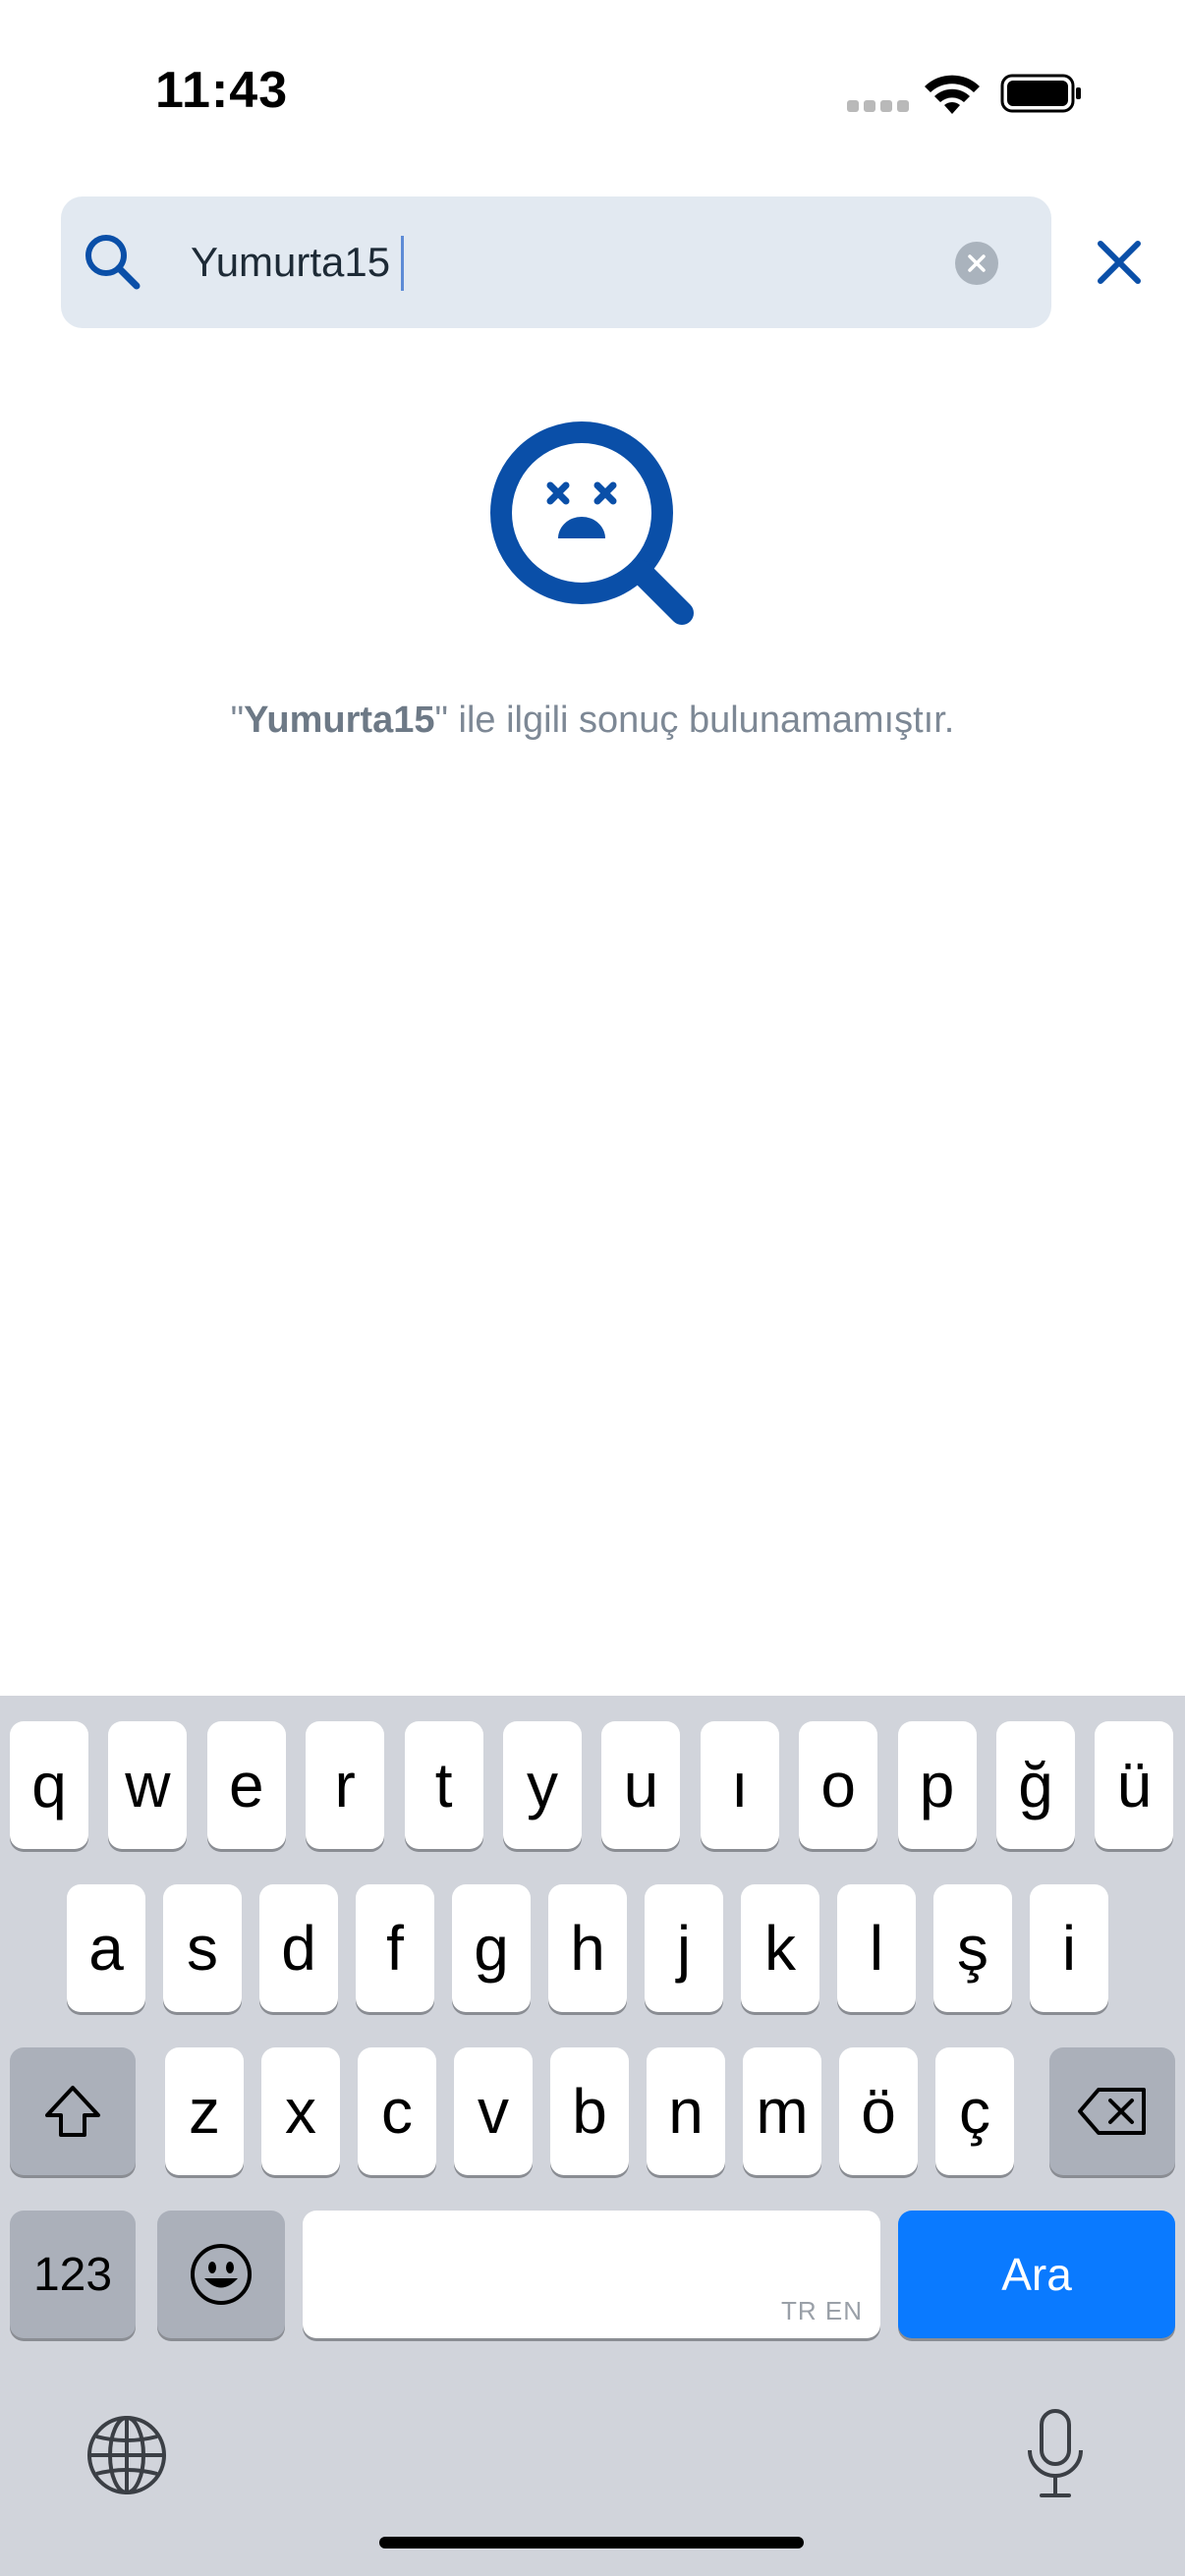 Image resolution: width=1185 pixels, height=2576 pixels. I want to click on backspace-key, so click(1112, 2111).